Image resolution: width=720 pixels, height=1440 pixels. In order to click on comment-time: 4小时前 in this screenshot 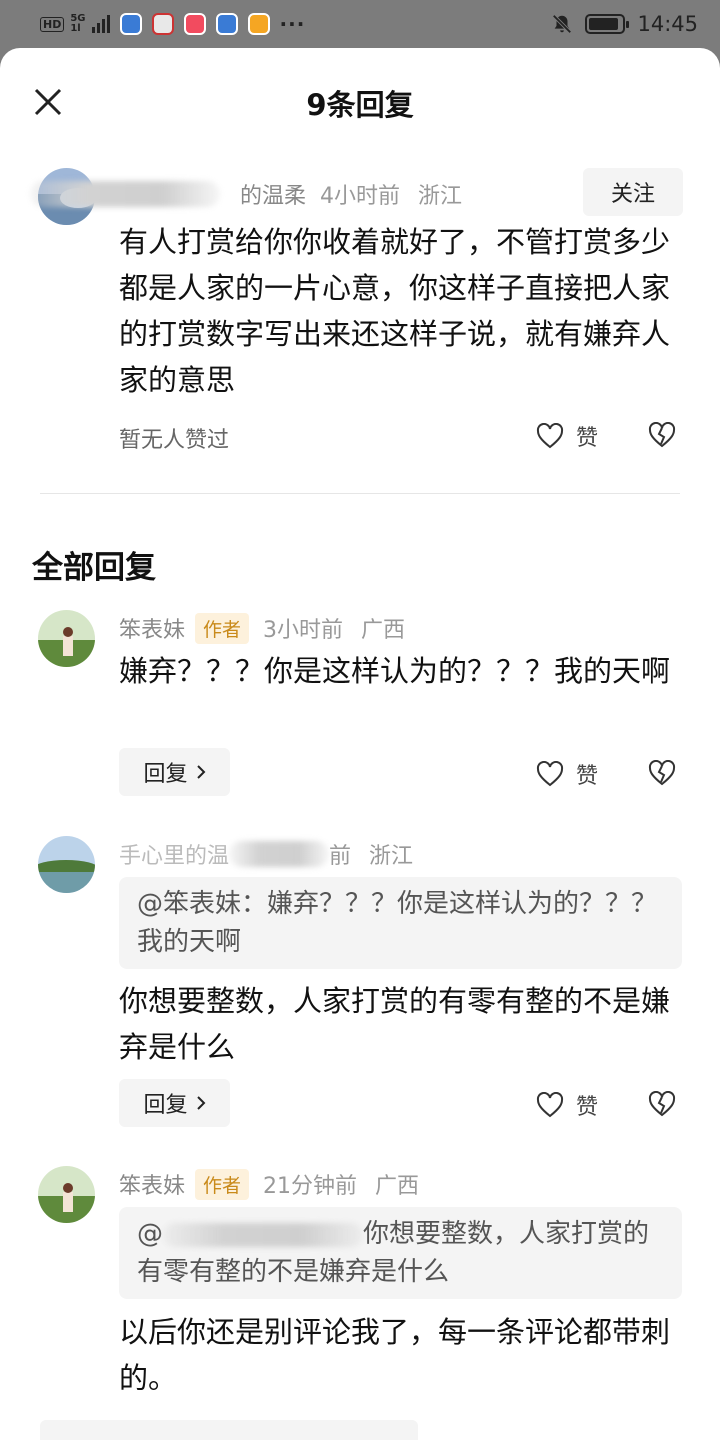, I will do `click(360, 196)`.